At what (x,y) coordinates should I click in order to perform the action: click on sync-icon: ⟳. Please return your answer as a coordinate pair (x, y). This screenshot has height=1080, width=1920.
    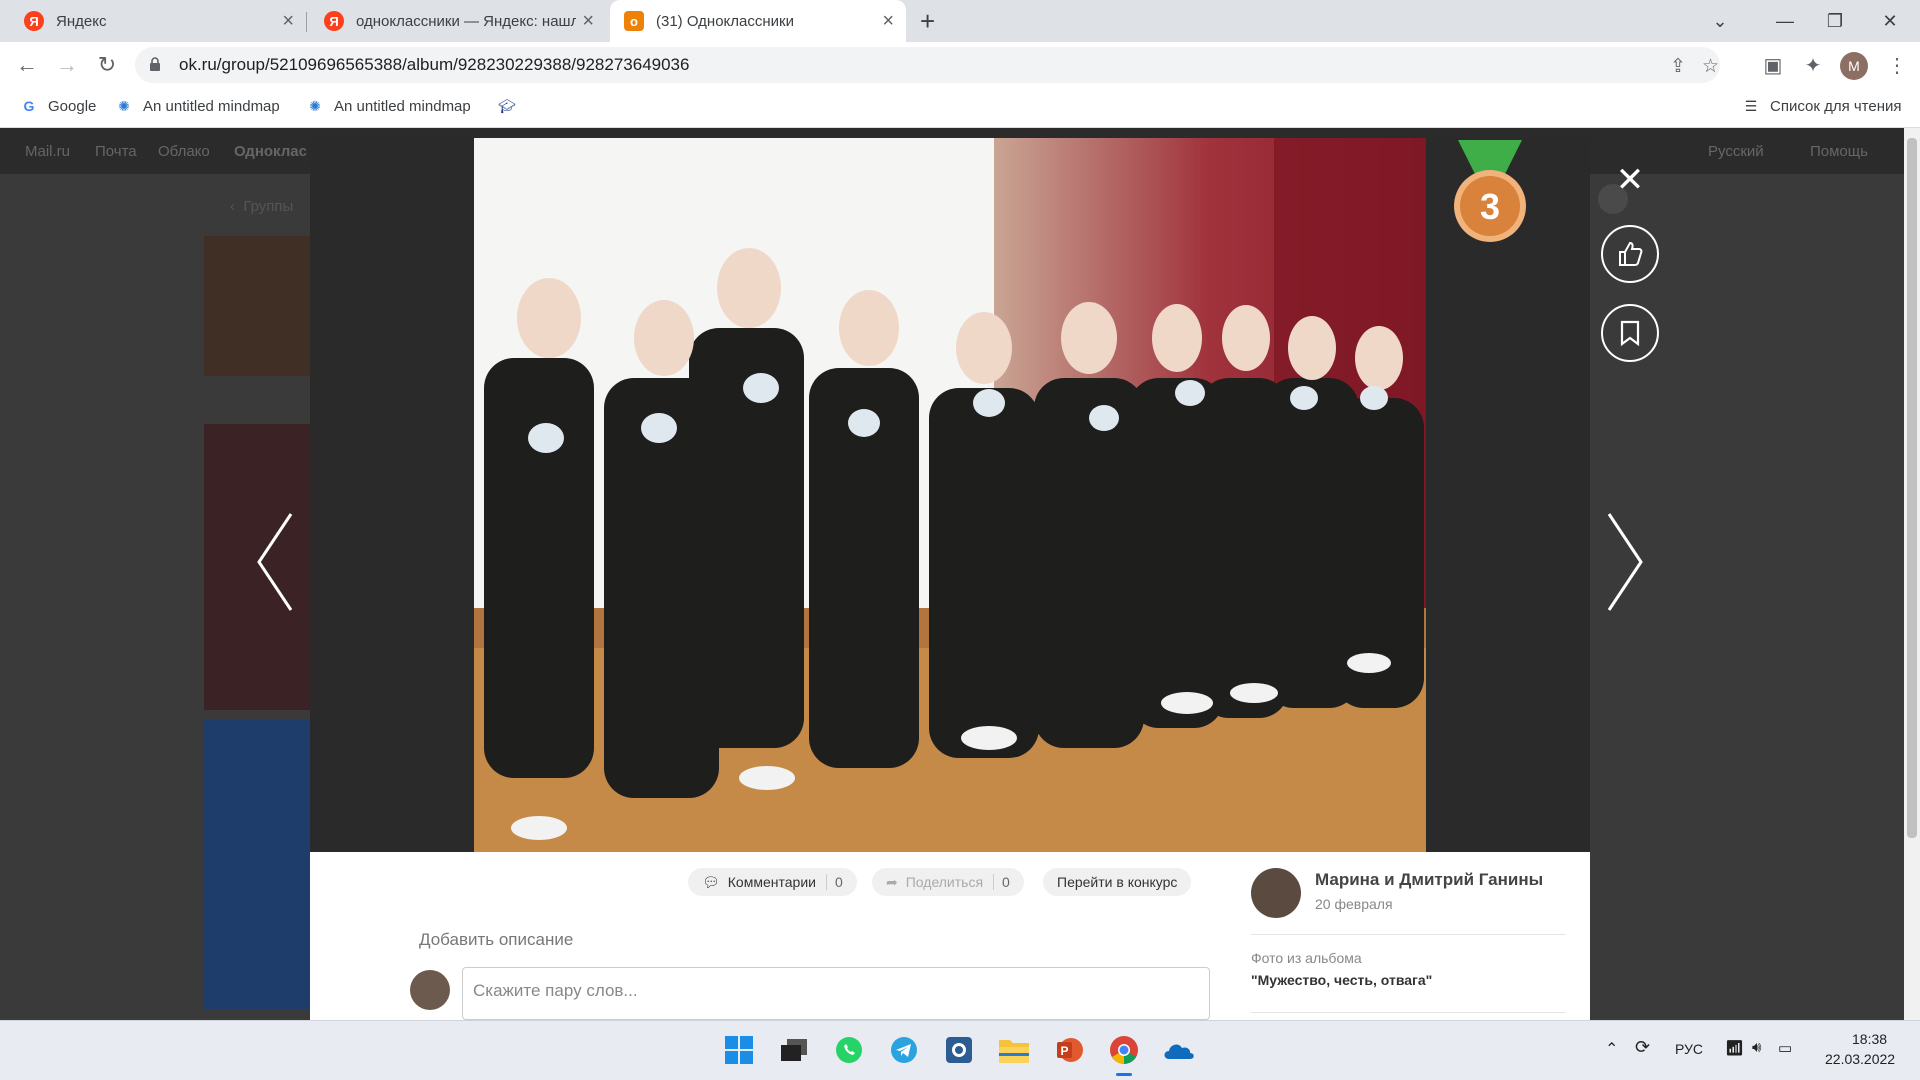
    Looking at the image, I should click on (1642, 1047).